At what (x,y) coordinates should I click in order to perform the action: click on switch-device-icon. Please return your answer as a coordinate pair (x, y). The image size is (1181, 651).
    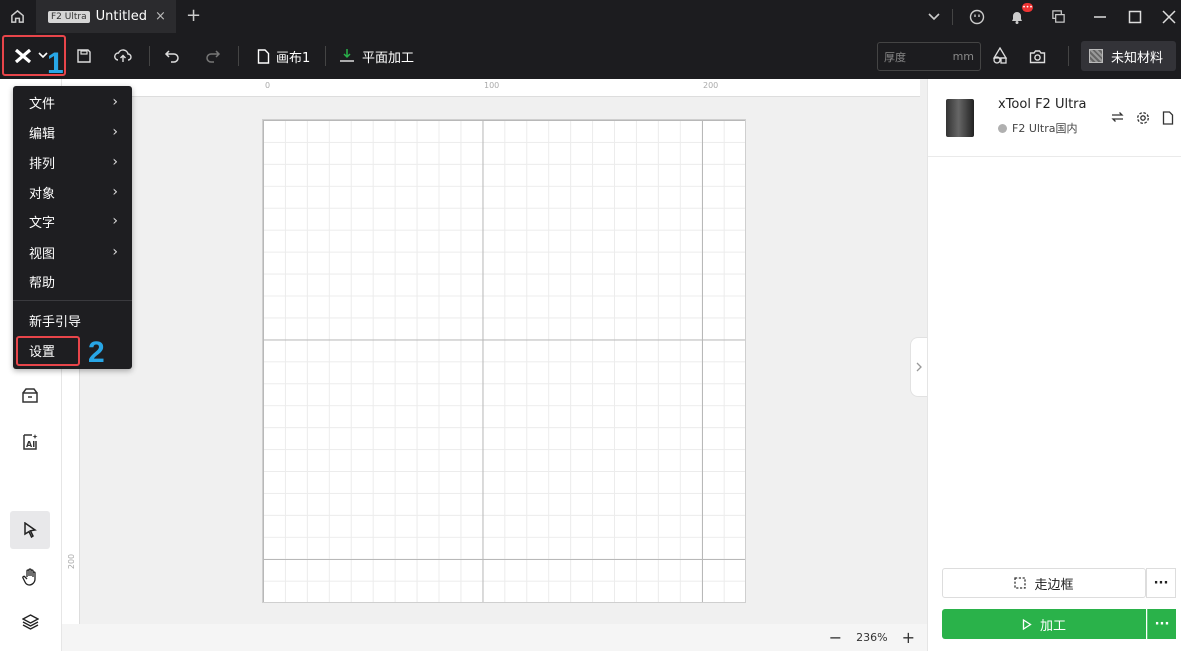
    Looking at the image, I should click on (1117, 117).